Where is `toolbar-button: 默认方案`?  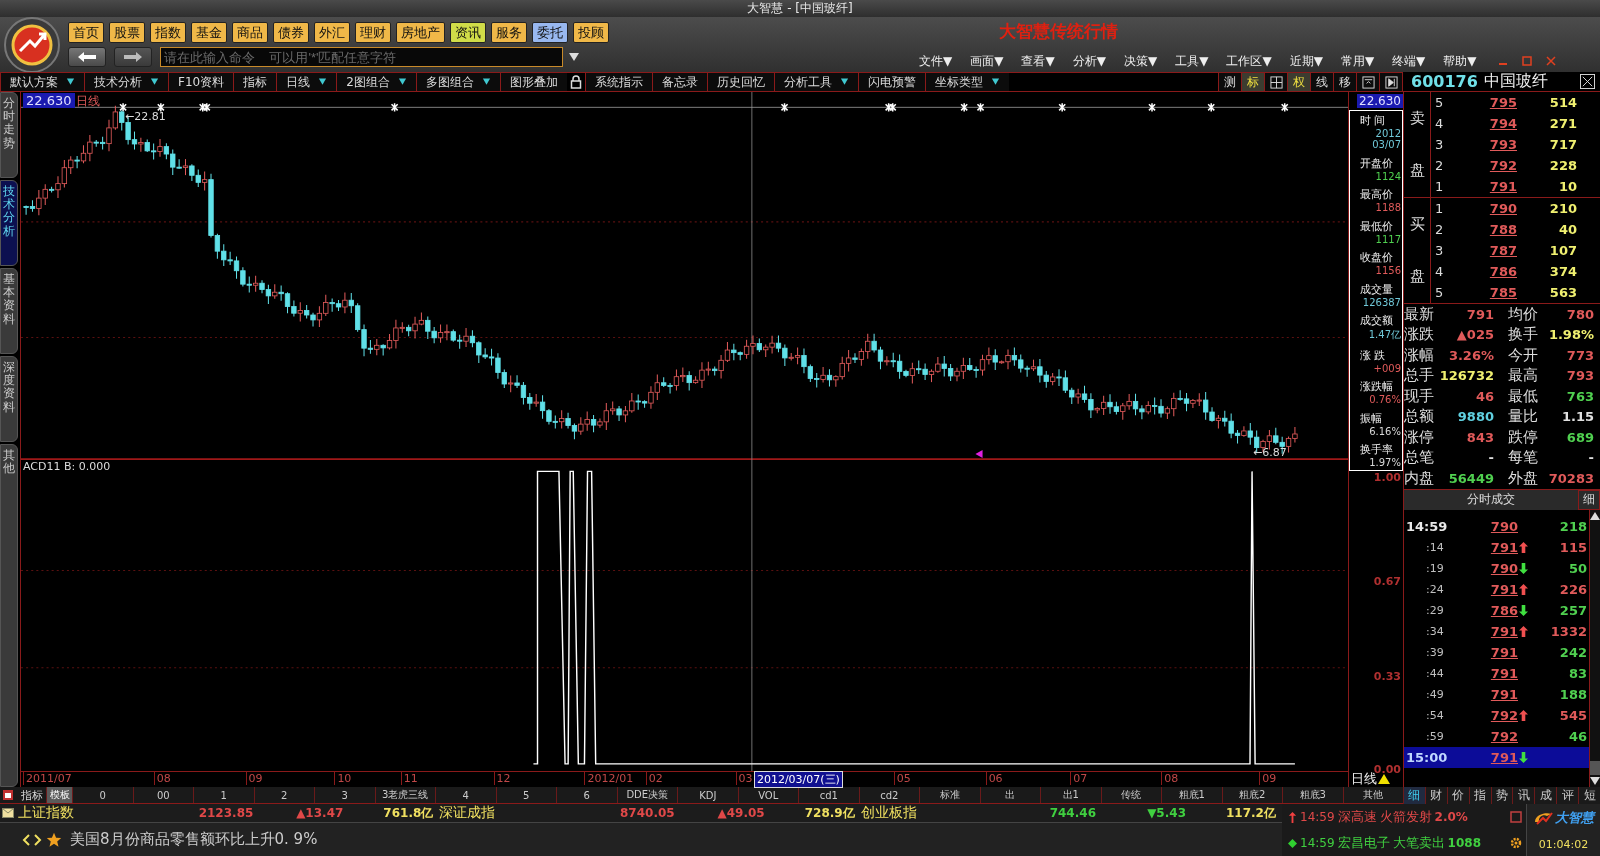
toolbar-button: 默认方案 is located at coordinates (42, 82).